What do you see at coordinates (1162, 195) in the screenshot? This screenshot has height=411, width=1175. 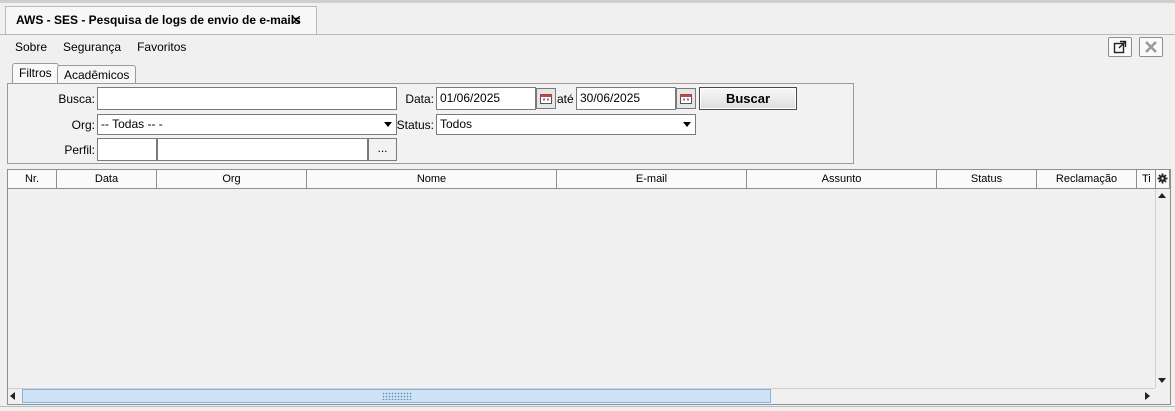 I see `scroll-up-icon` at bounding box center [1162, 195].